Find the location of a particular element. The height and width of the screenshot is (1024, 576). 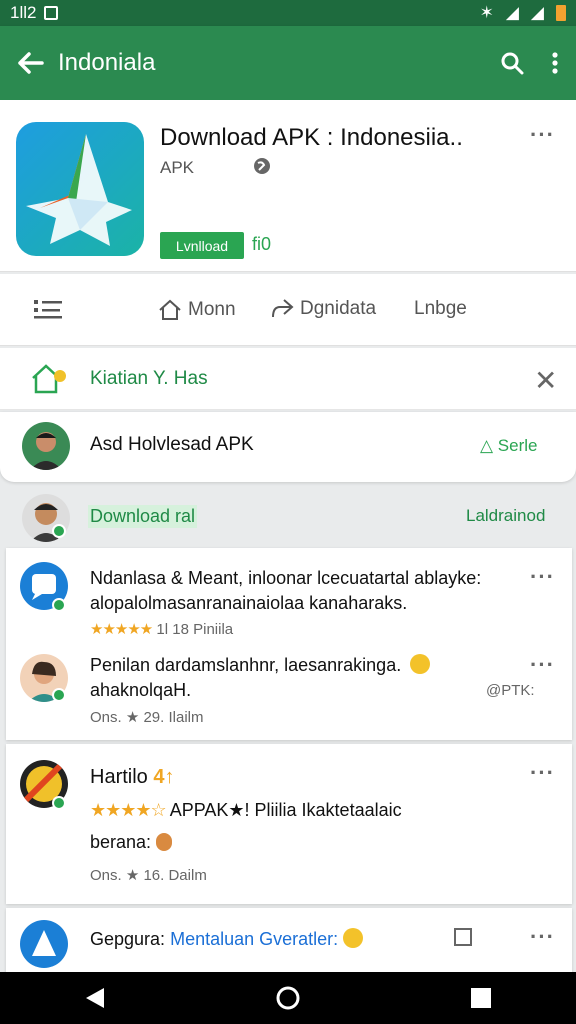

nav-recents-icon is located at coordinates (481, 998).